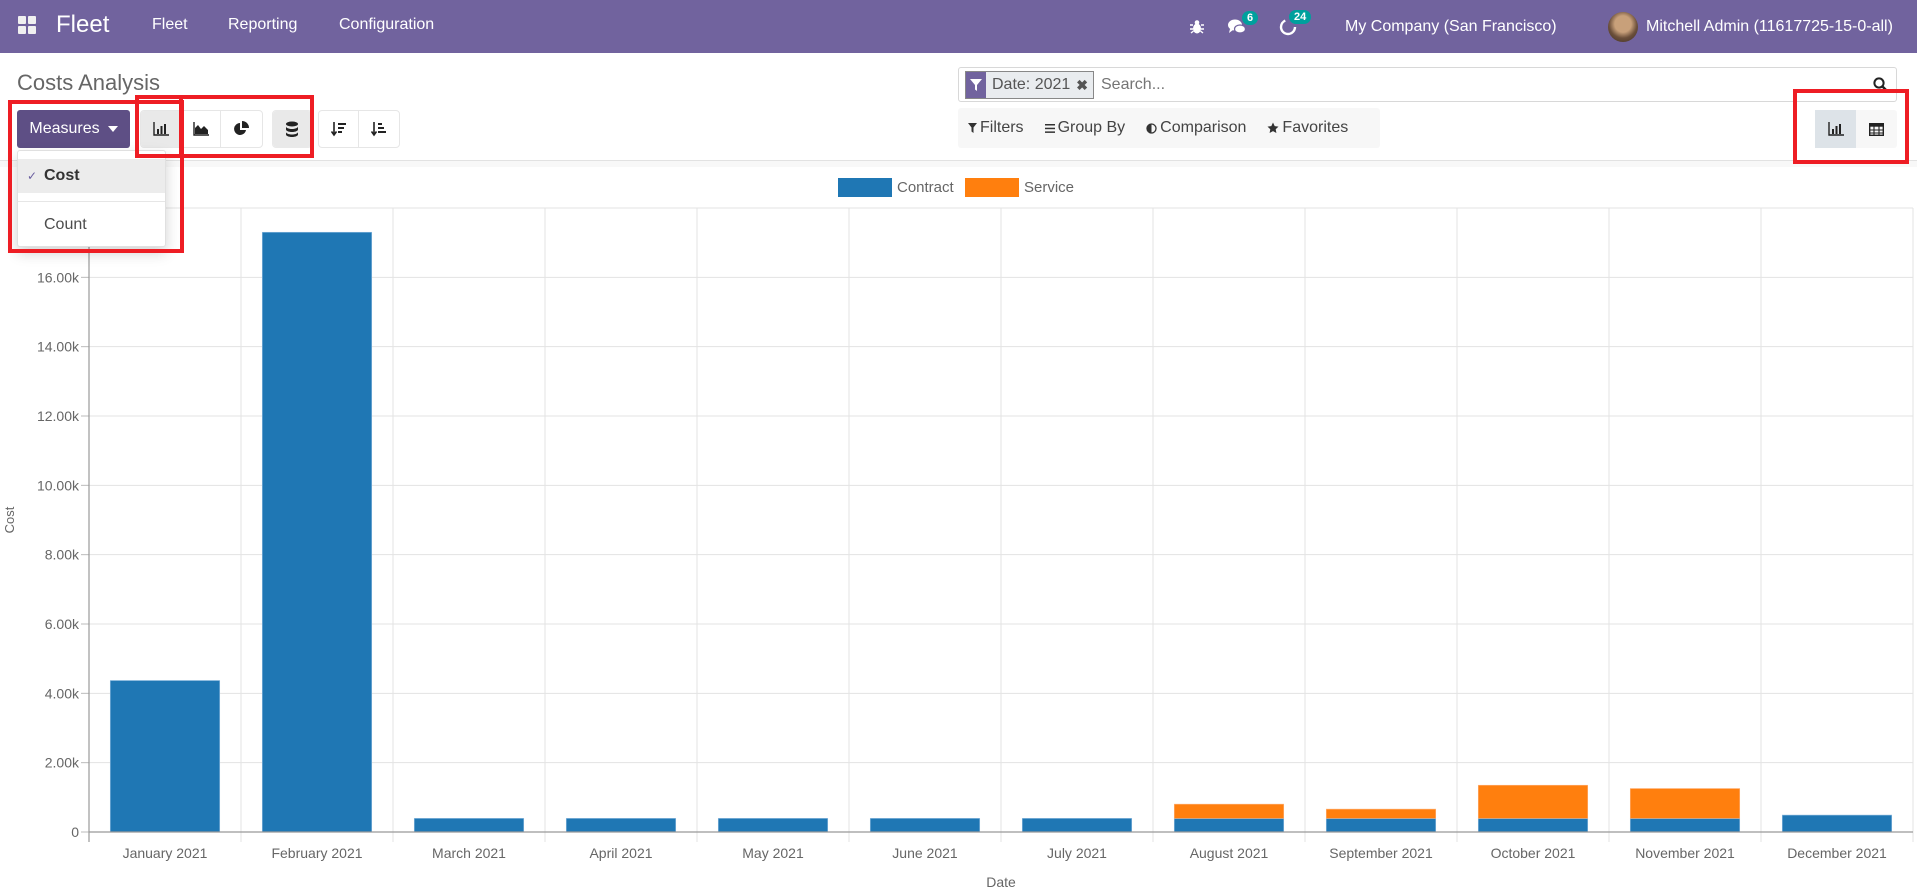  Describe the element at coordinates (91, 198) in the screenshot. I see `measures-dropdown: ✓ Cost Count` at that location.